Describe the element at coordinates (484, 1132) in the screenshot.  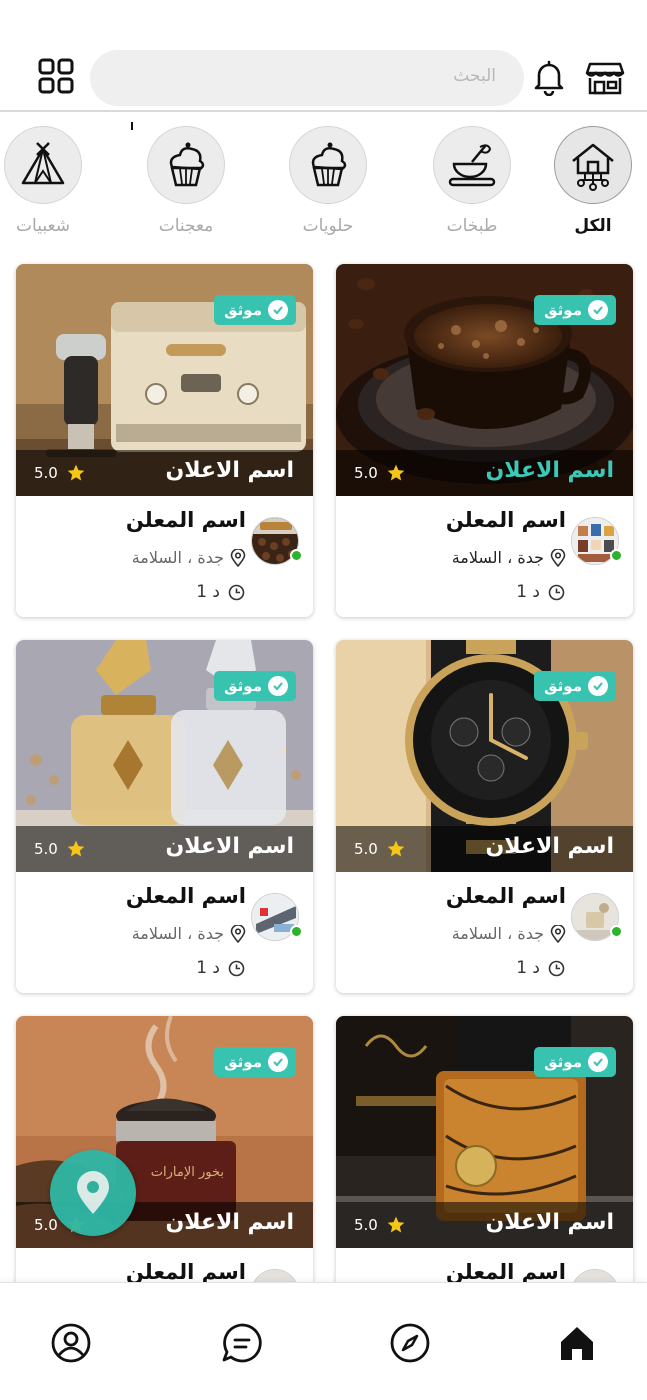
I see `listing-image-perfume-box: موثق اسم الاعلان 5.0` at that location.